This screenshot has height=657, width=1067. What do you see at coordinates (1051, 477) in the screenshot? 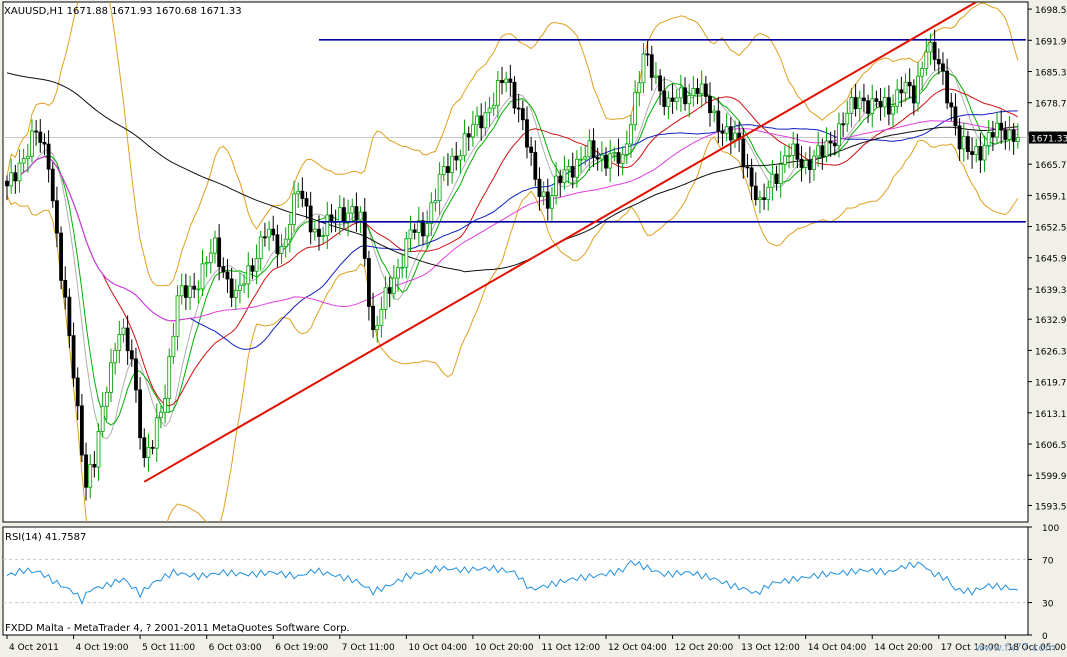
I see `price-tick-label: 1599.90` at bounding box center [1051, 477].